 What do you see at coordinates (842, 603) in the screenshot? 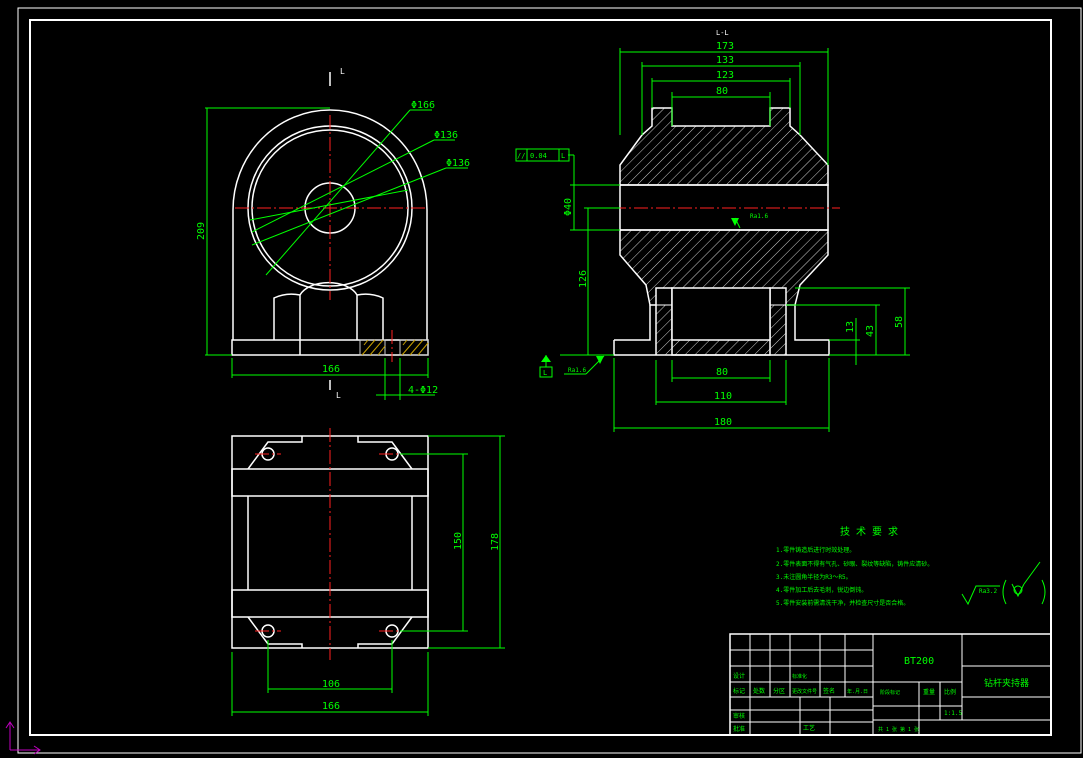
I see `tech-item-5: 5.零件安装前需清洗干净，并检查尺寸是否合格。` at bounding box center [842, 603].